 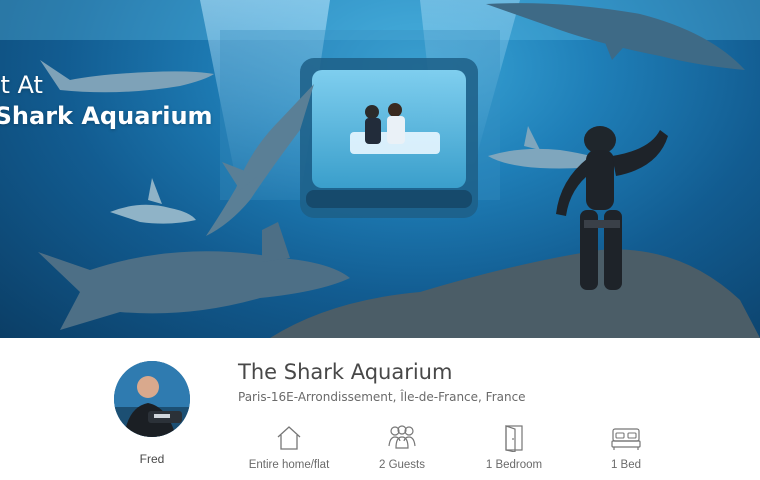 I want to click on amenity-label: 2 Guests, so click(x=402, y=465).